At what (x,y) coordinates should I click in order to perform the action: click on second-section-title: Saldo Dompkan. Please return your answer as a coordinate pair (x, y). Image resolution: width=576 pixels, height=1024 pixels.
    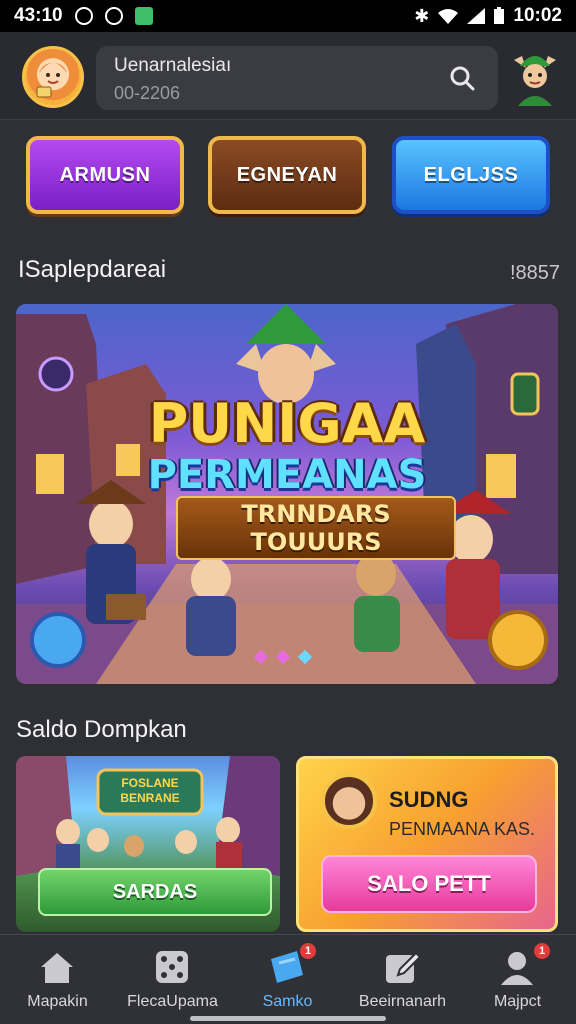
    Looking at the image, I should click on (101, 729).